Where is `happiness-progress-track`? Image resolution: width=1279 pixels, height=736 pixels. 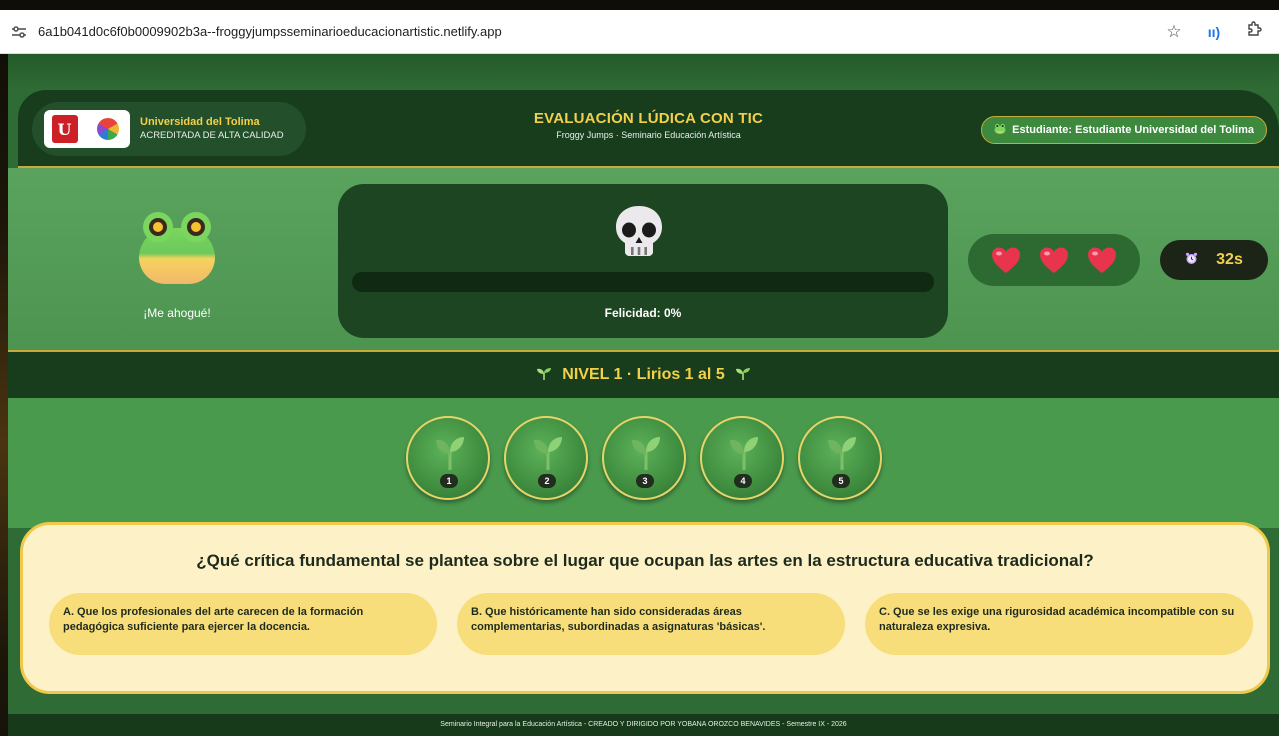
happiness-progress-track is located at coordinates (643, 282).